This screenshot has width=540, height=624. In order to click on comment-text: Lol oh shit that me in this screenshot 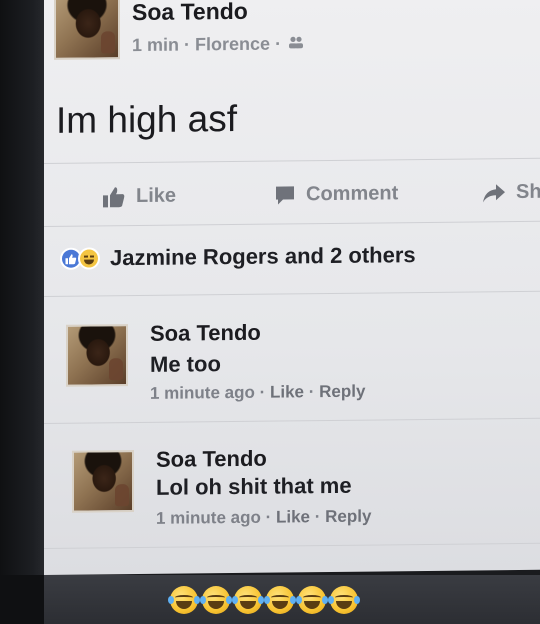, I will do `click(254, 486)`.